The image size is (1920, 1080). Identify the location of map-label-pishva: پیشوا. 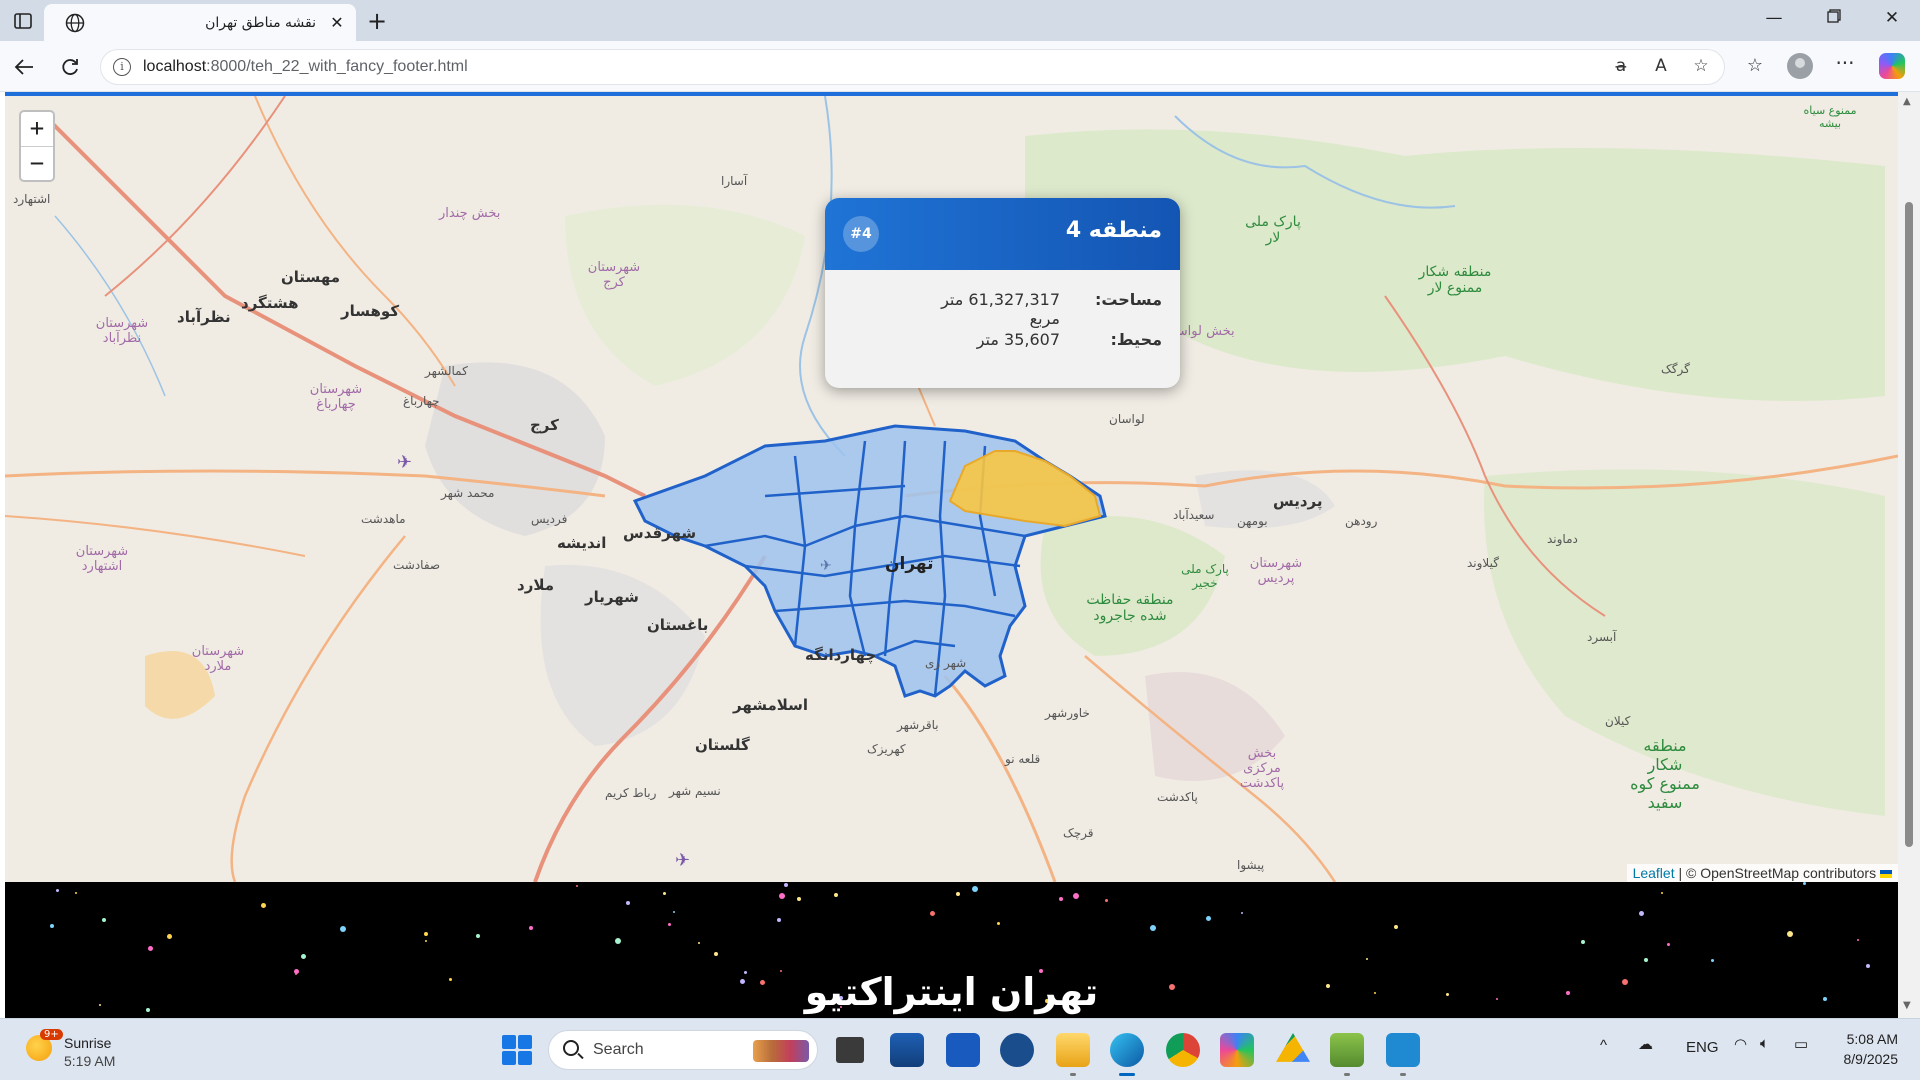
(1251, 865).